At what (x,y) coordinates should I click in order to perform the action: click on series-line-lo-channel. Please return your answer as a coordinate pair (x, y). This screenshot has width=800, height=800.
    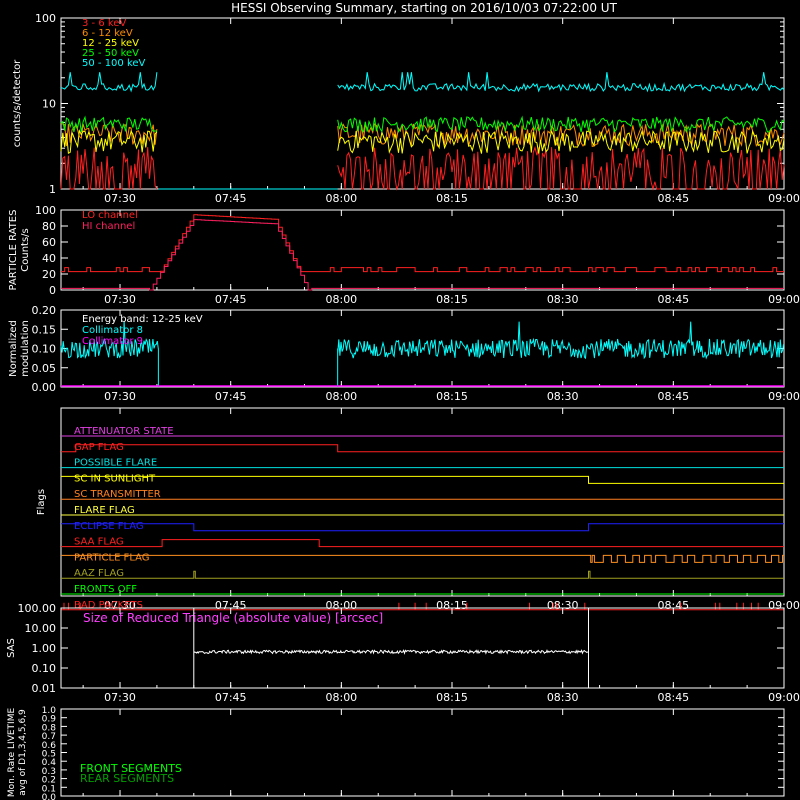
    Looking at the image, I should click on (422, 243).